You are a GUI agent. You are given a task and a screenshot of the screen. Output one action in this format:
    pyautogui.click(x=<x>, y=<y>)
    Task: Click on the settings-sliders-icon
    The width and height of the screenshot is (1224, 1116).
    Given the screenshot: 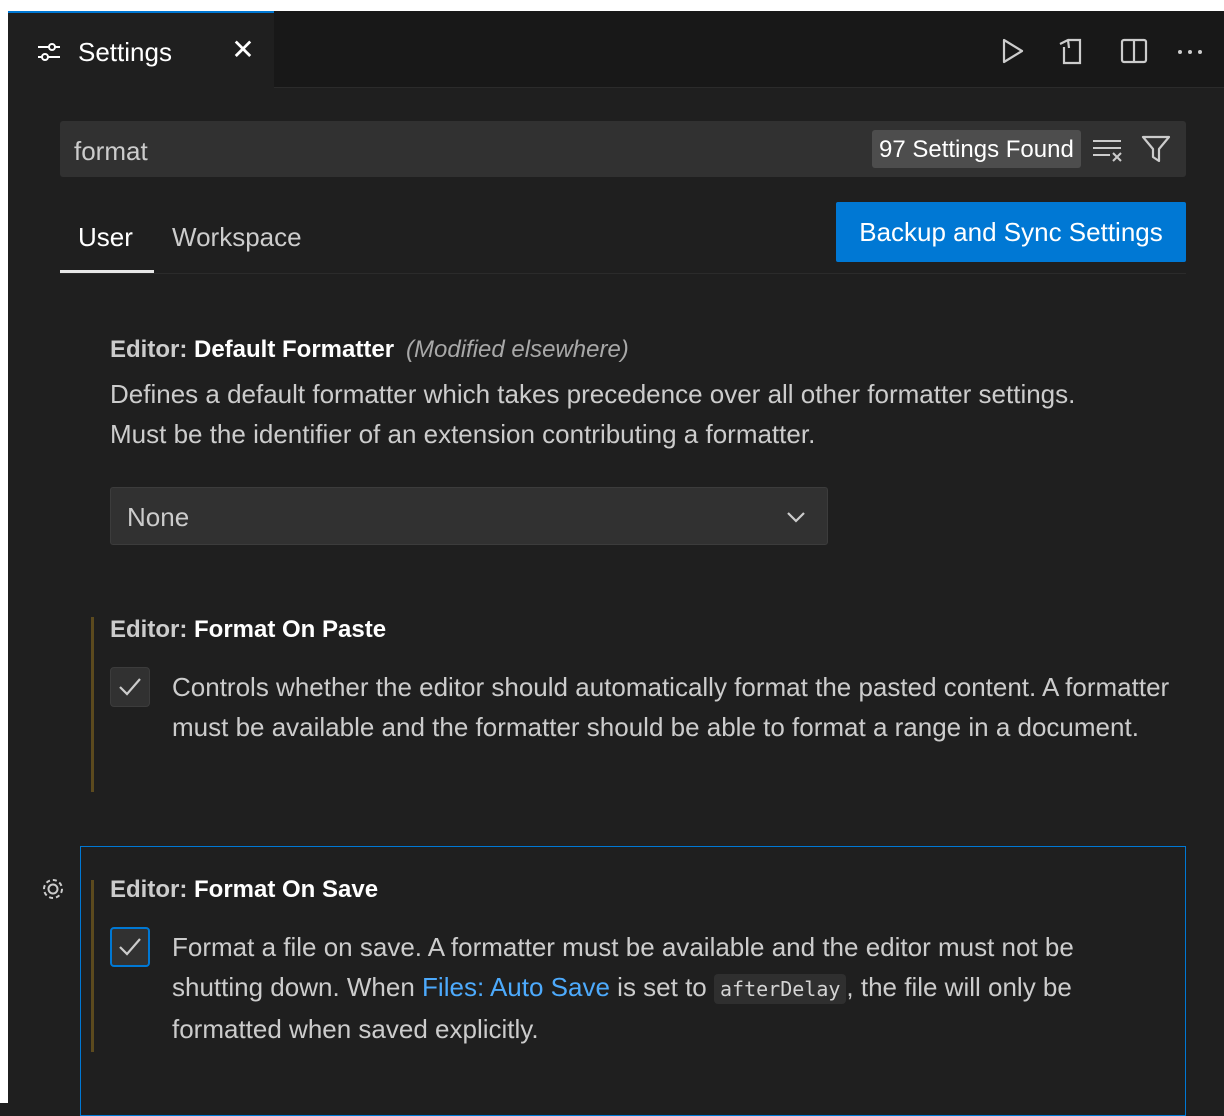 What is the action you would take?
    pyautogui.click(x=49, y=52)
    